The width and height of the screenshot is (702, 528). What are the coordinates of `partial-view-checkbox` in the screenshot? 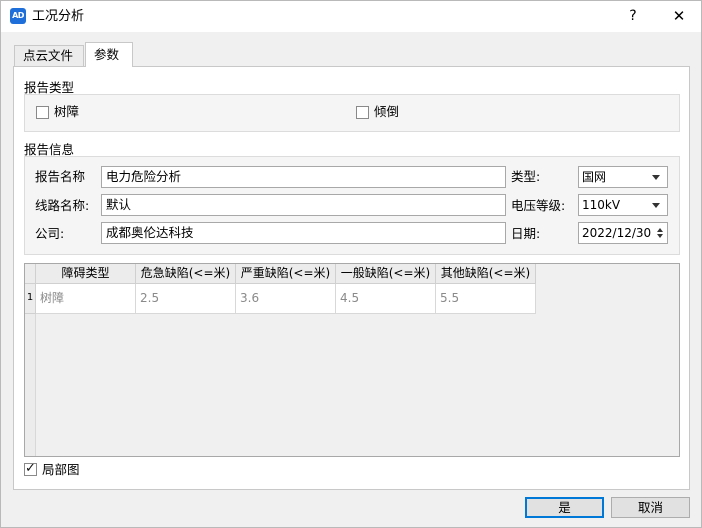 It's located at (30, 469).